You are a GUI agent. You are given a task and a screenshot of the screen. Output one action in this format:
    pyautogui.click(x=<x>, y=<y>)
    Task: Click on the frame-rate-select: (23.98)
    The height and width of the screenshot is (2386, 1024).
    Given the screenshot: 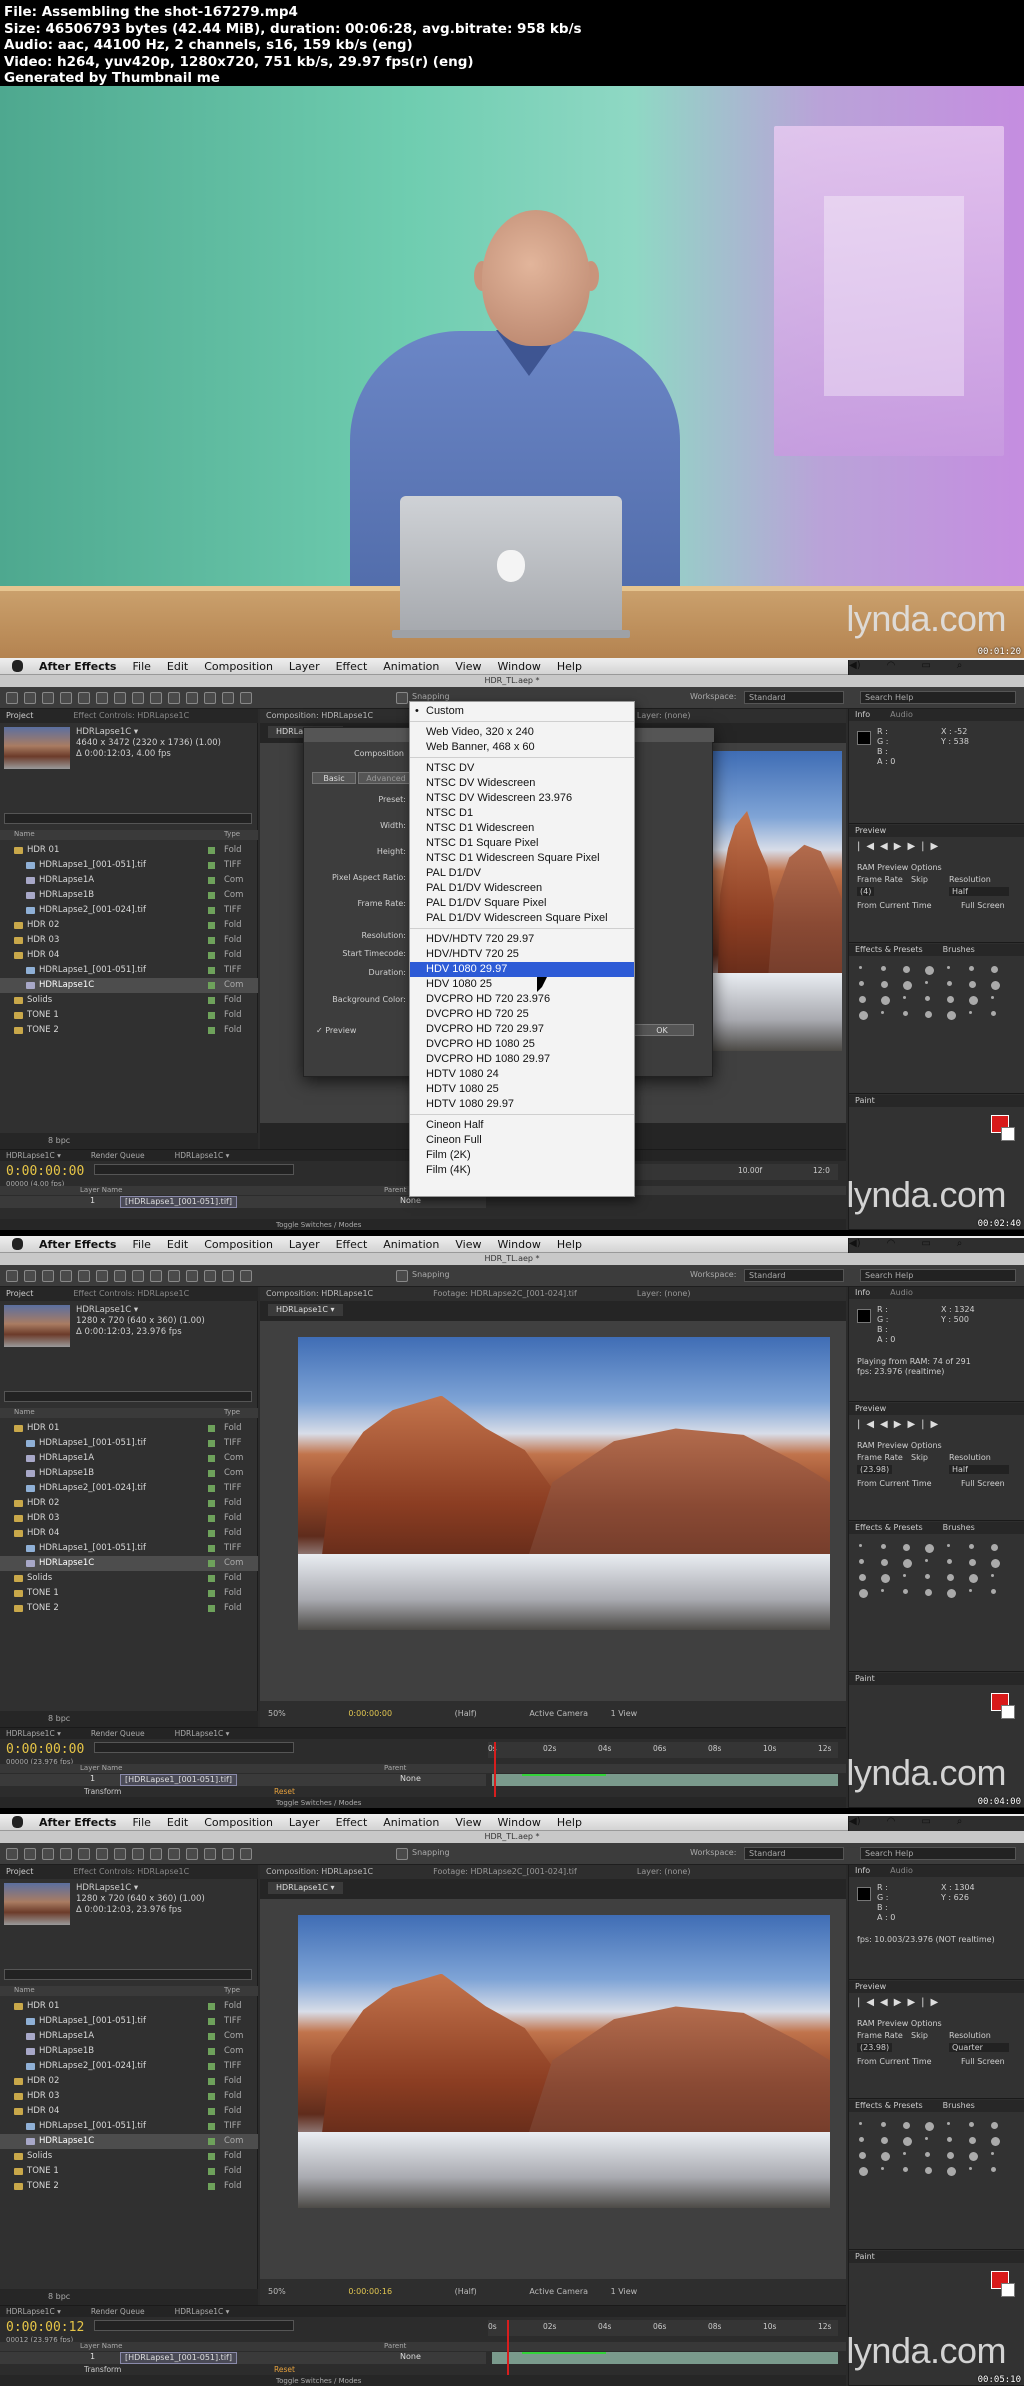 What is the action you would take?
    pyautogui.click(x=875, y=2047)
    